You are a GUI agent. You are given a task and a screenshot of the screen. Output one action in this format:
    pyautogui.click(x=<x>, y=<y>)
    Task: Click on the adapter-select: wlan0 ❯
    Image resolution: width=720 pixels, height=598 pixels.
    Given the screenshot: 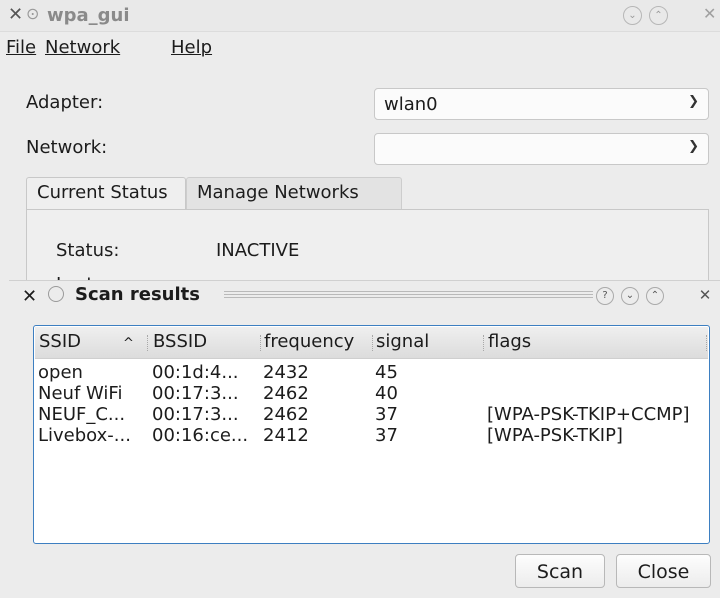 What is the action you would take?
    pyautogui.click(x=541, y=104)
    